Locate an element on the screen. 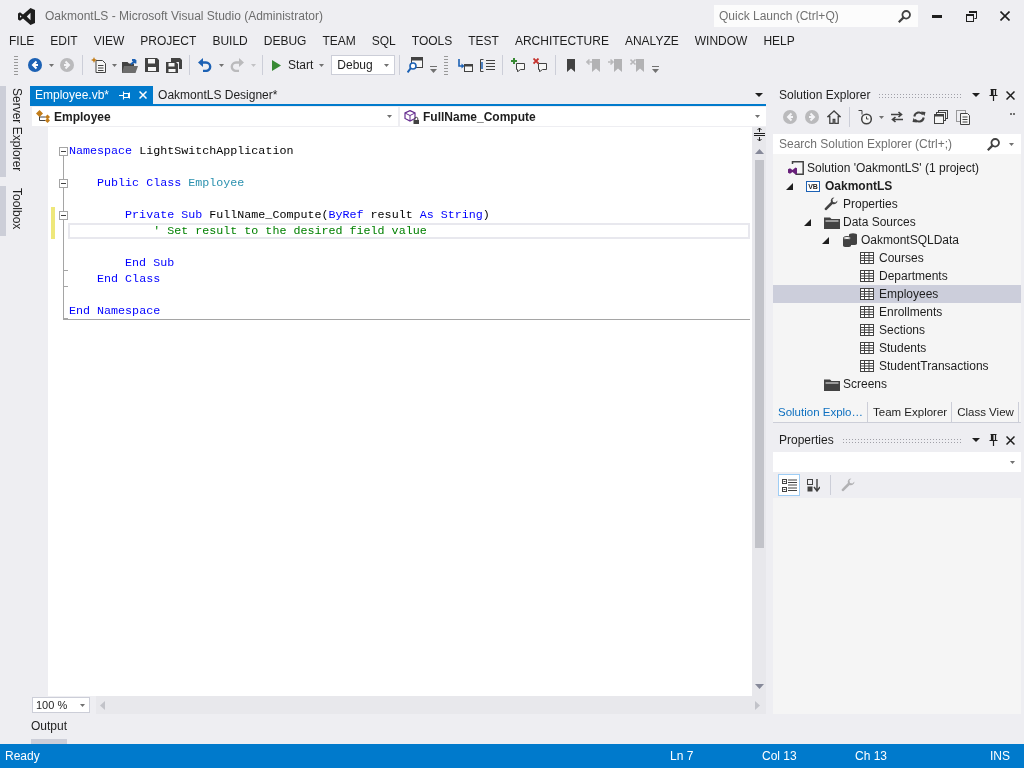 The height and width of the screenshot is (768, 1024). redo-icon is located at coordinates (237, 65).